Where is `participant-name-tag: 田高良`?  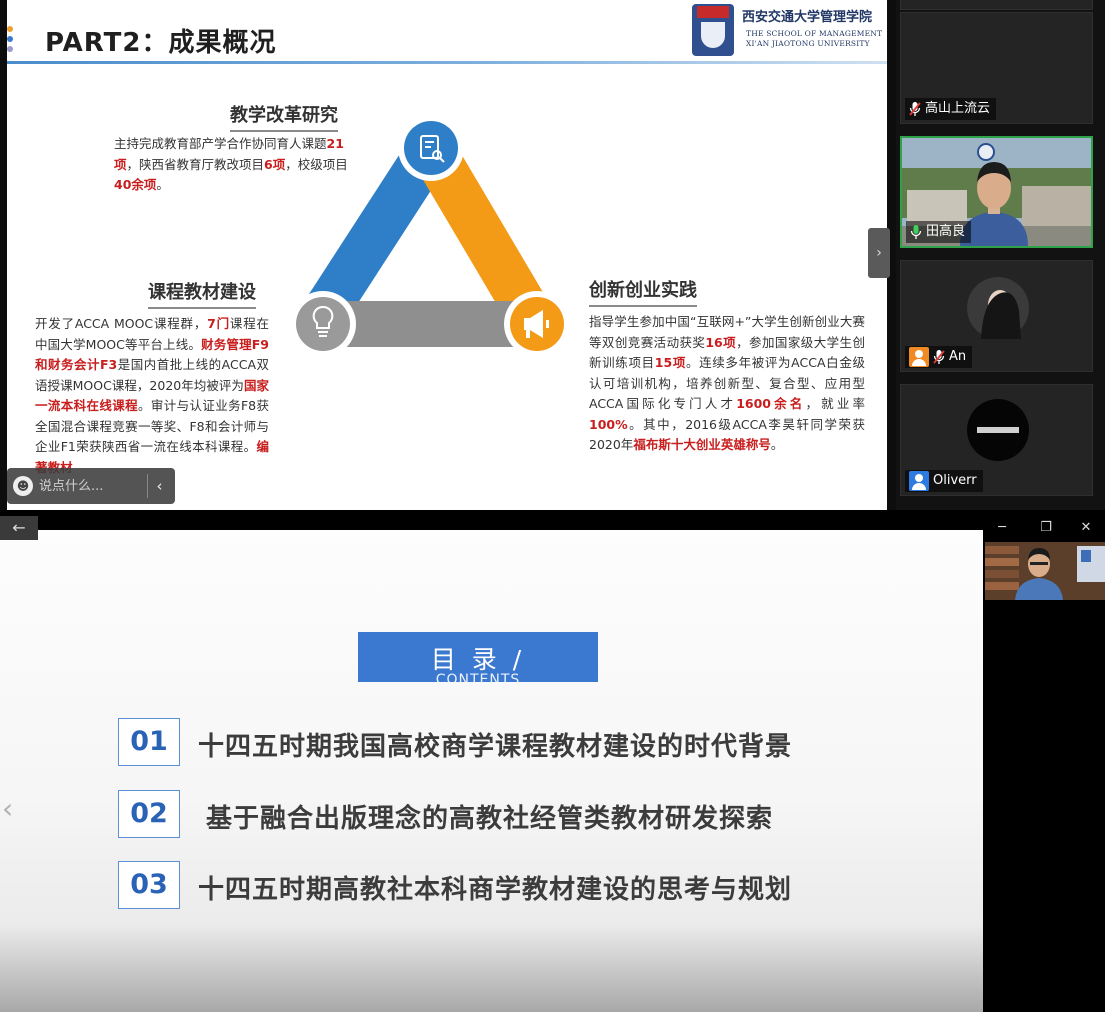 participant-name-tag: 田高良 is located at coordinates (939, 232).